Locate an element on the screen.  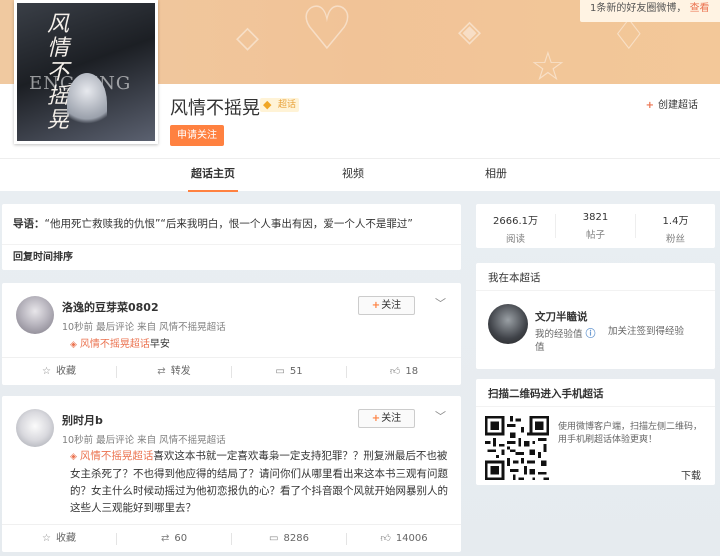
info-icon: ⓘ is located at coordinates (591, 334).